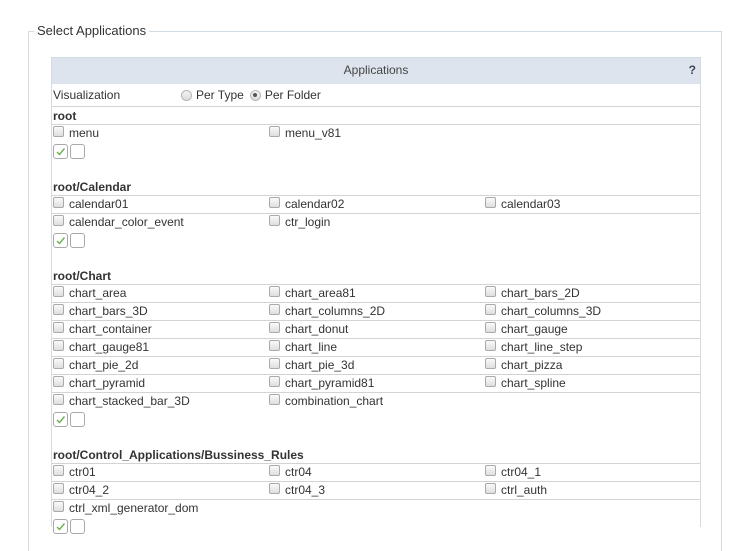  Describe the element at coordinates (160, 204) in the screenshot. I see `app-item-calendar01: calendar01` at that location.